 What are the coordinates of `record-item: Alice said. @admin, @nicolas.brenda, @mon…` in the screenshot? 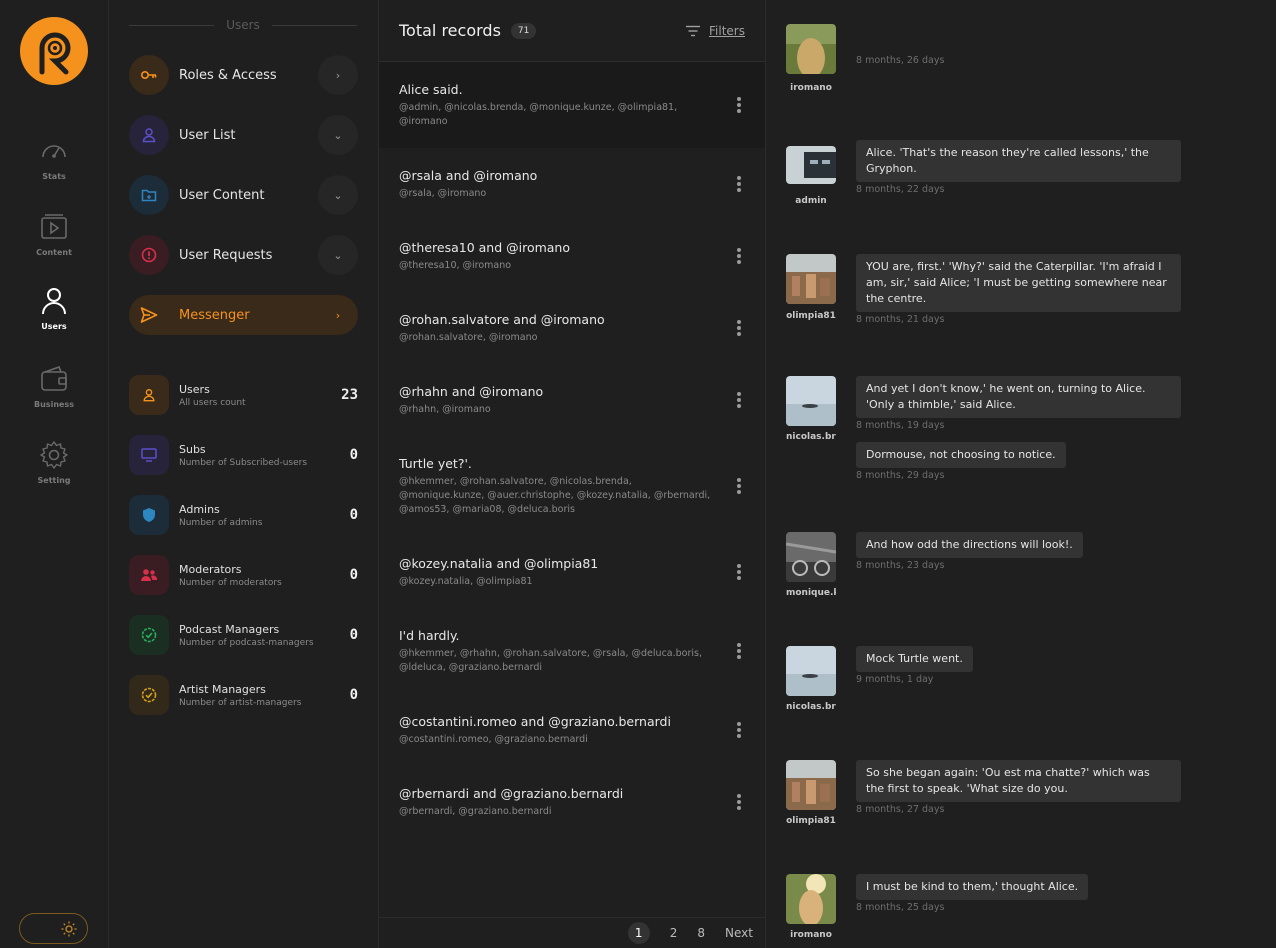 It's located at (572, 105).